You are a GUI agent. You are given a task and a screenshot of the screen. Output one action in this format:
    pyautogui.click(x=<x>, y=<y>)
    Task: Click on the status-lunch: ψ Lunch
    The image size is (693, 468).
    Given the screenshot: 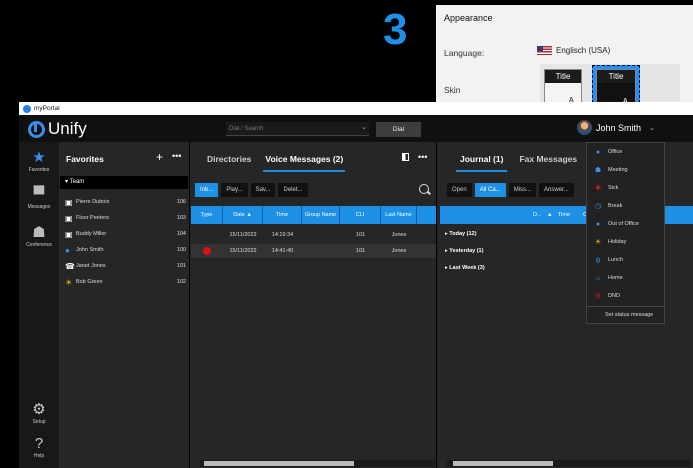 What is the action you would take?
    pyautogui.click(x=625, y=260)
    